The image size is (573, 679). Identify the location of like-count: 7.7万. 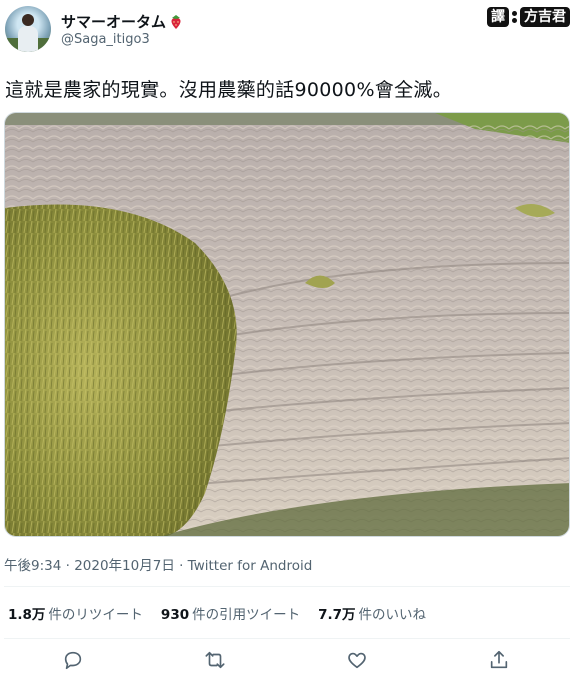
(337, 615).